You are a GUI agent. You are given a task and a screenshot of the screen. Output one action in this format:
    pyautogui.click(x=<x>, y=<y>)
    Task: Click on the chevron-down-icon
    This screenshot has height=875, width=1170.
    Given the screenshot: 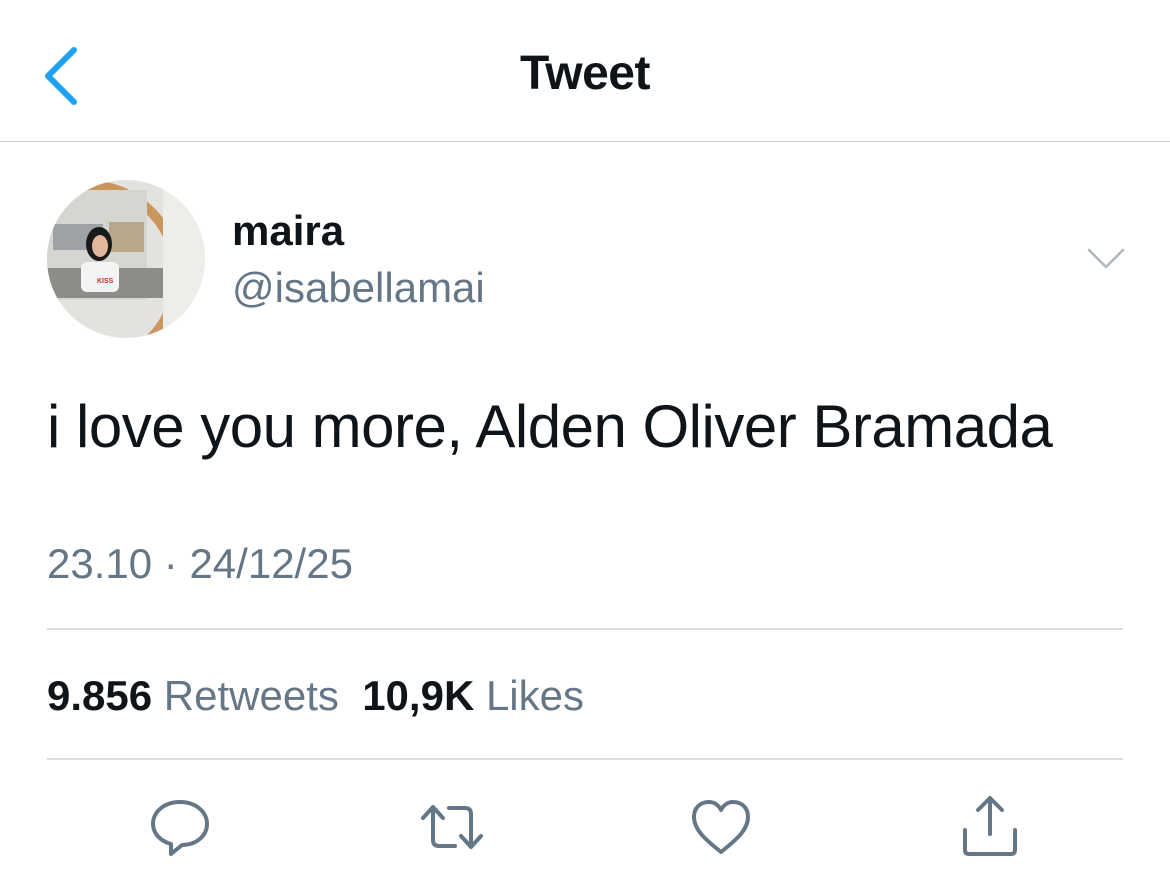 What is the action you would take?
    pyautogui.click(x=1106, y=258)
    